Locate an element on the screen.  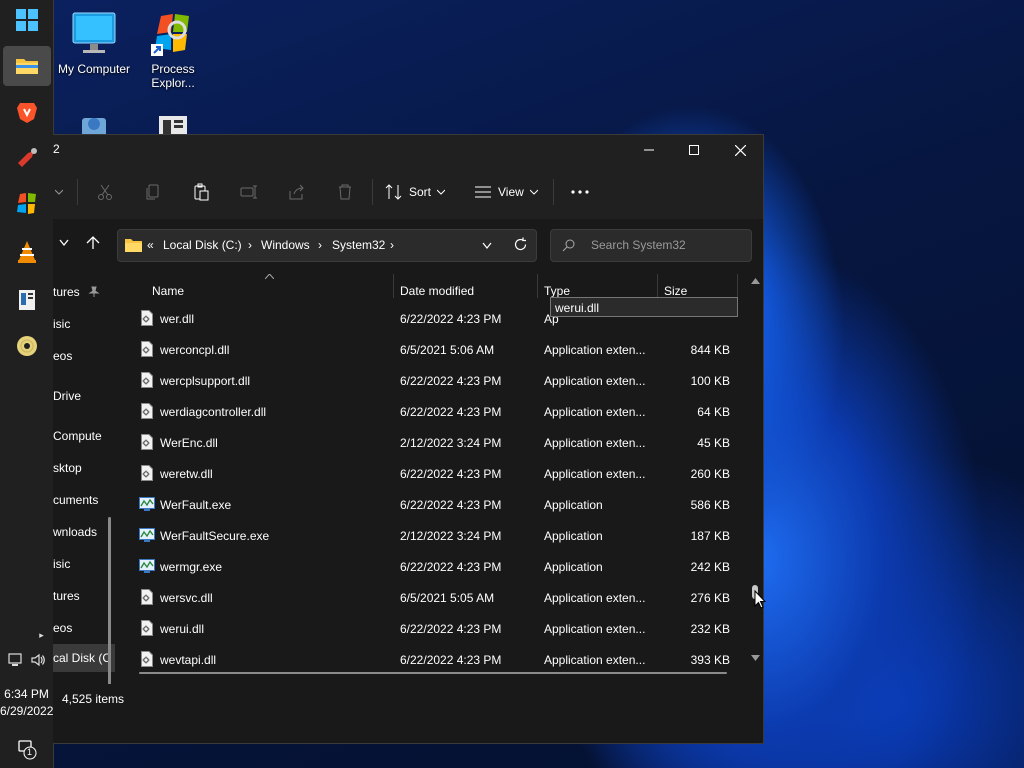
title-bar: 2 is located at coordinates (408, 150).